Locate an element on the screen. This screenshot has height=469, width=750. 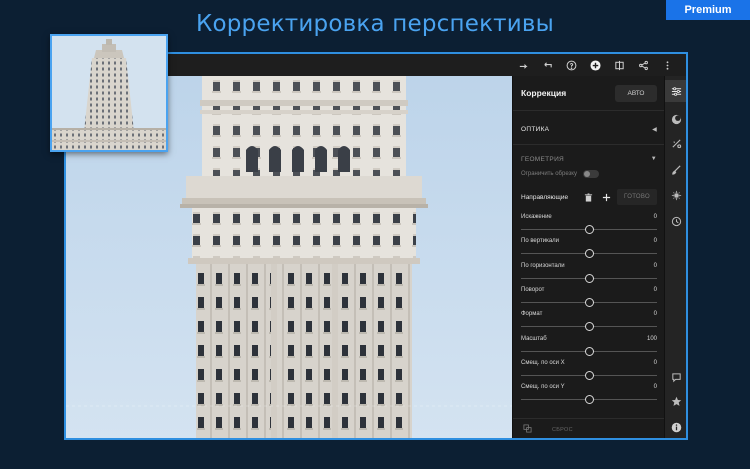
slider-header: Масштаб 100 is located at coordinates (589, 339).